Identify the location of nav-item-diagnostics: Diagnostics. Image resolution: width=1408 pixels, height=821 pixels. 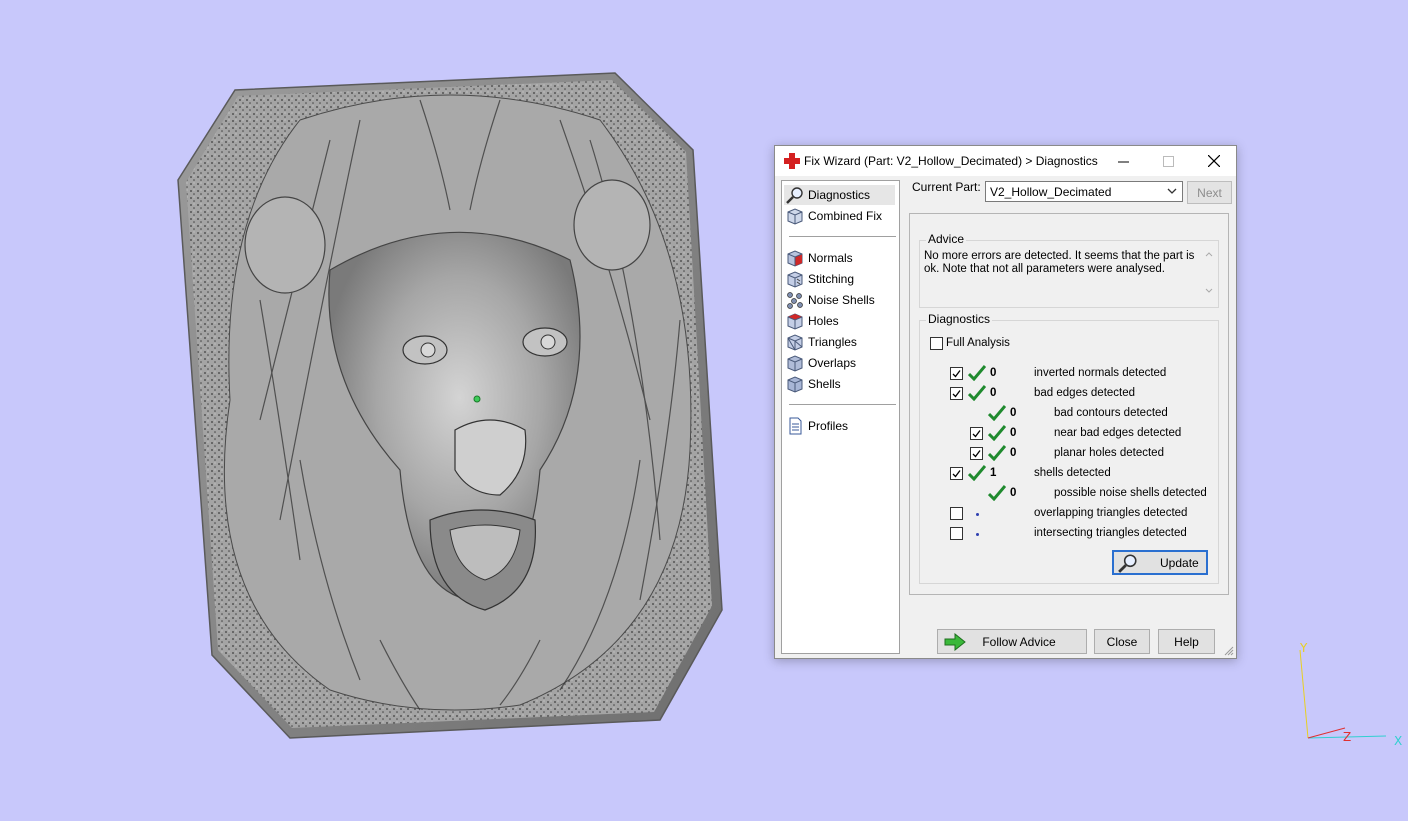
(839, 195).